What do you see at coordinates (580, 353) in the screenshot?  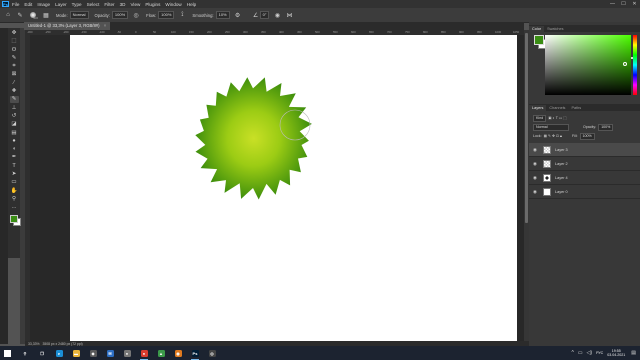 I see `network-icon: ▭` at bounding box center [580, 353].